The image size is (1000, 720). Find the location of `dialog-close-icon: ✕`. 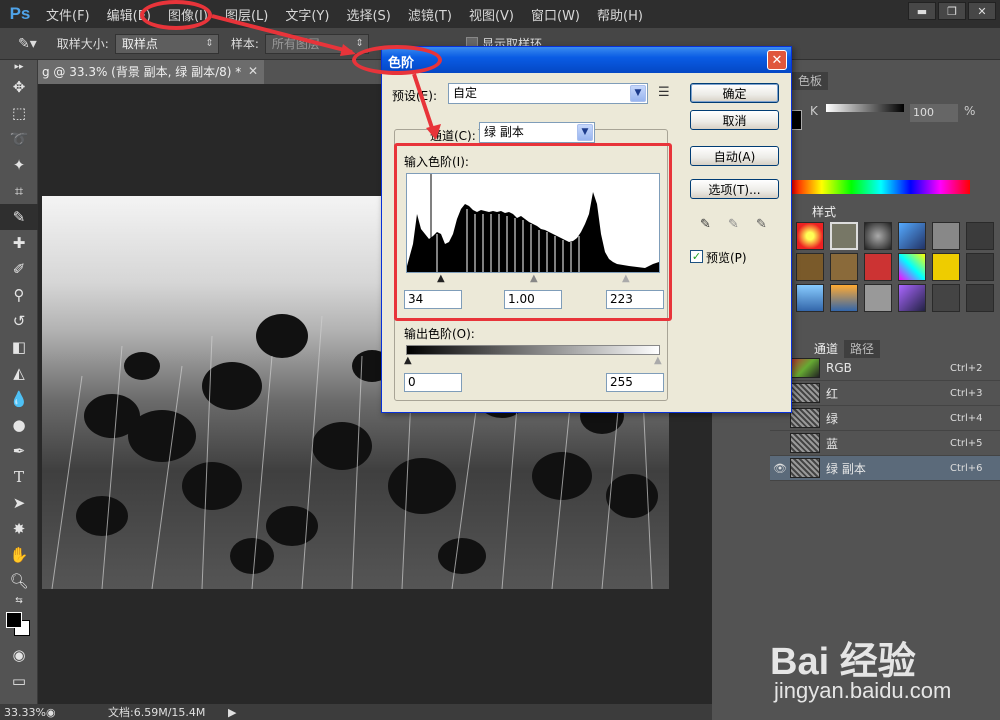

dialog-close-icon: ✕ is located at coordinates (777, 60).